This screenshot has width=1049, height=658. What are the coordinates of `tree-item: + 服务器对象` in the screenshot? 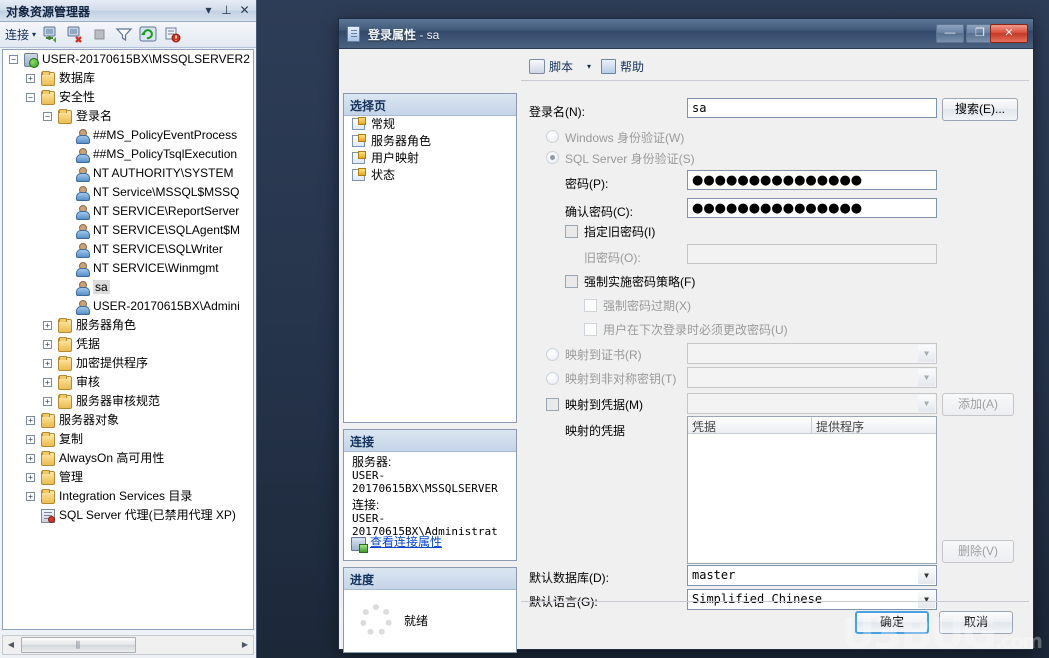 It's located at (128, 420).